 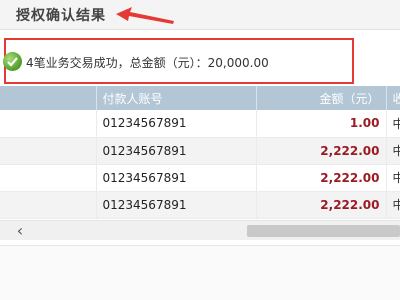 I want to click on column-header, so click(x=48, y=98).